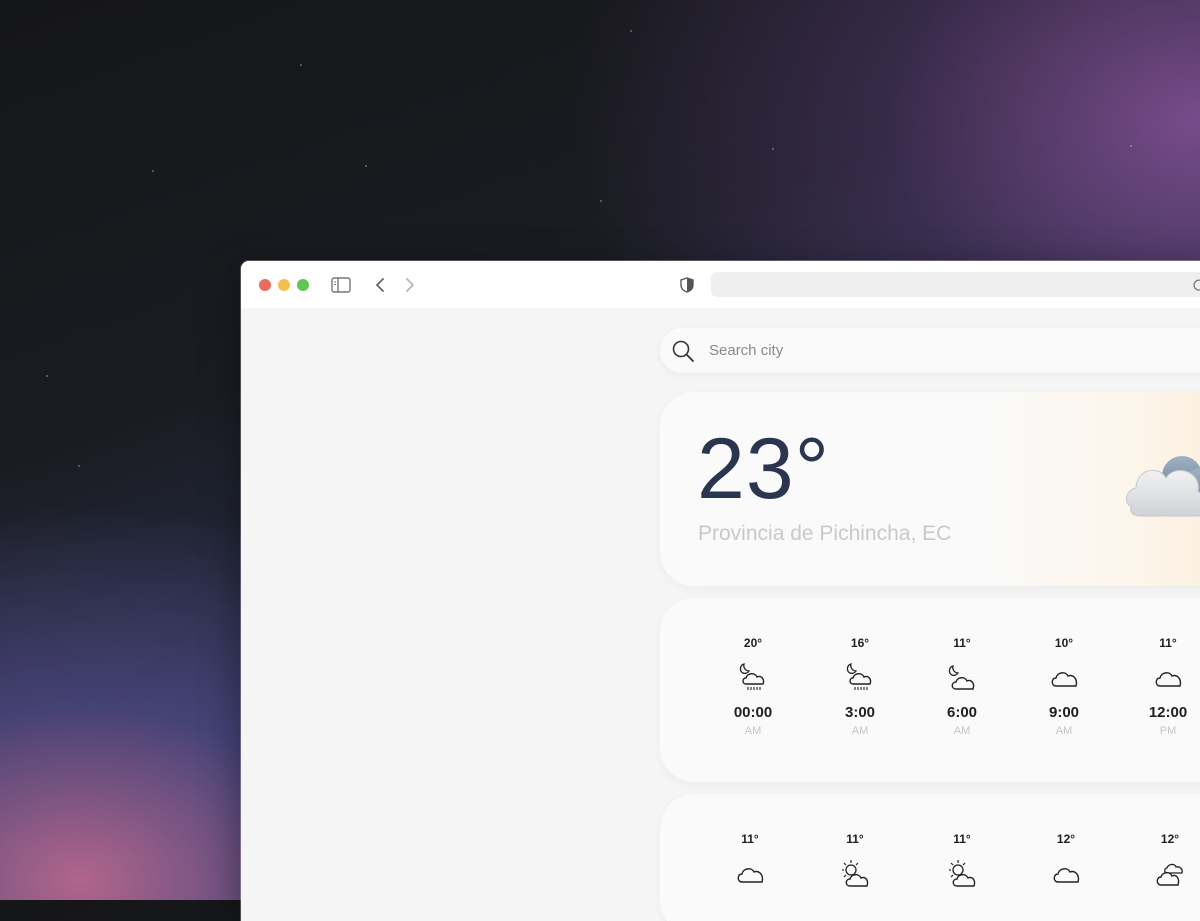  I want to click on forecast-period: PM, so click(1168, 731).